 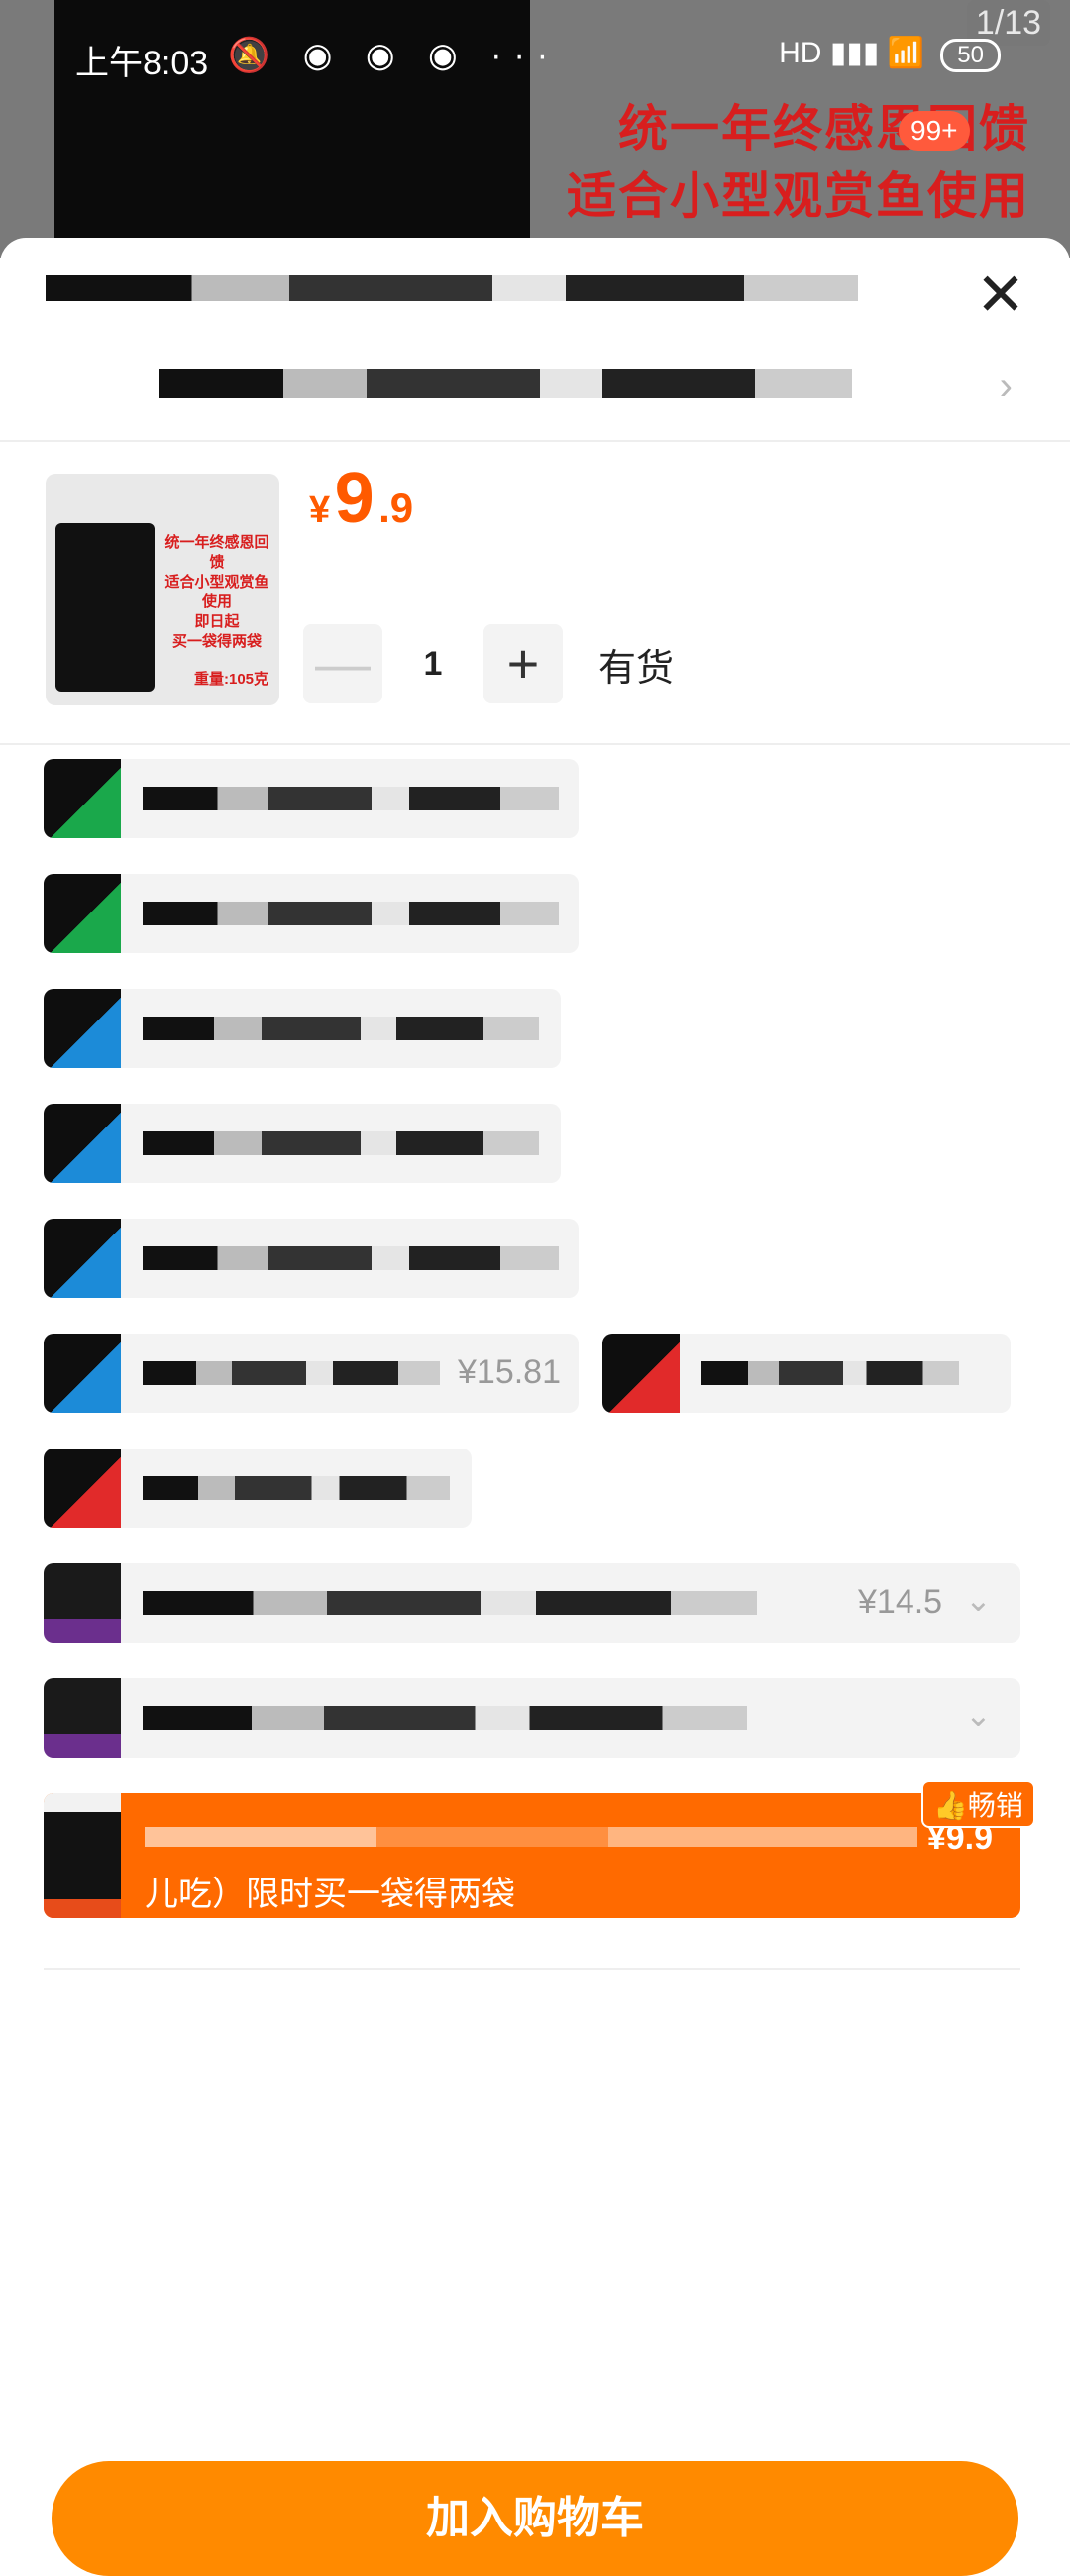 I want to click on sku-option: ¥14.5 ⌄, so click(x=532, y=1603).